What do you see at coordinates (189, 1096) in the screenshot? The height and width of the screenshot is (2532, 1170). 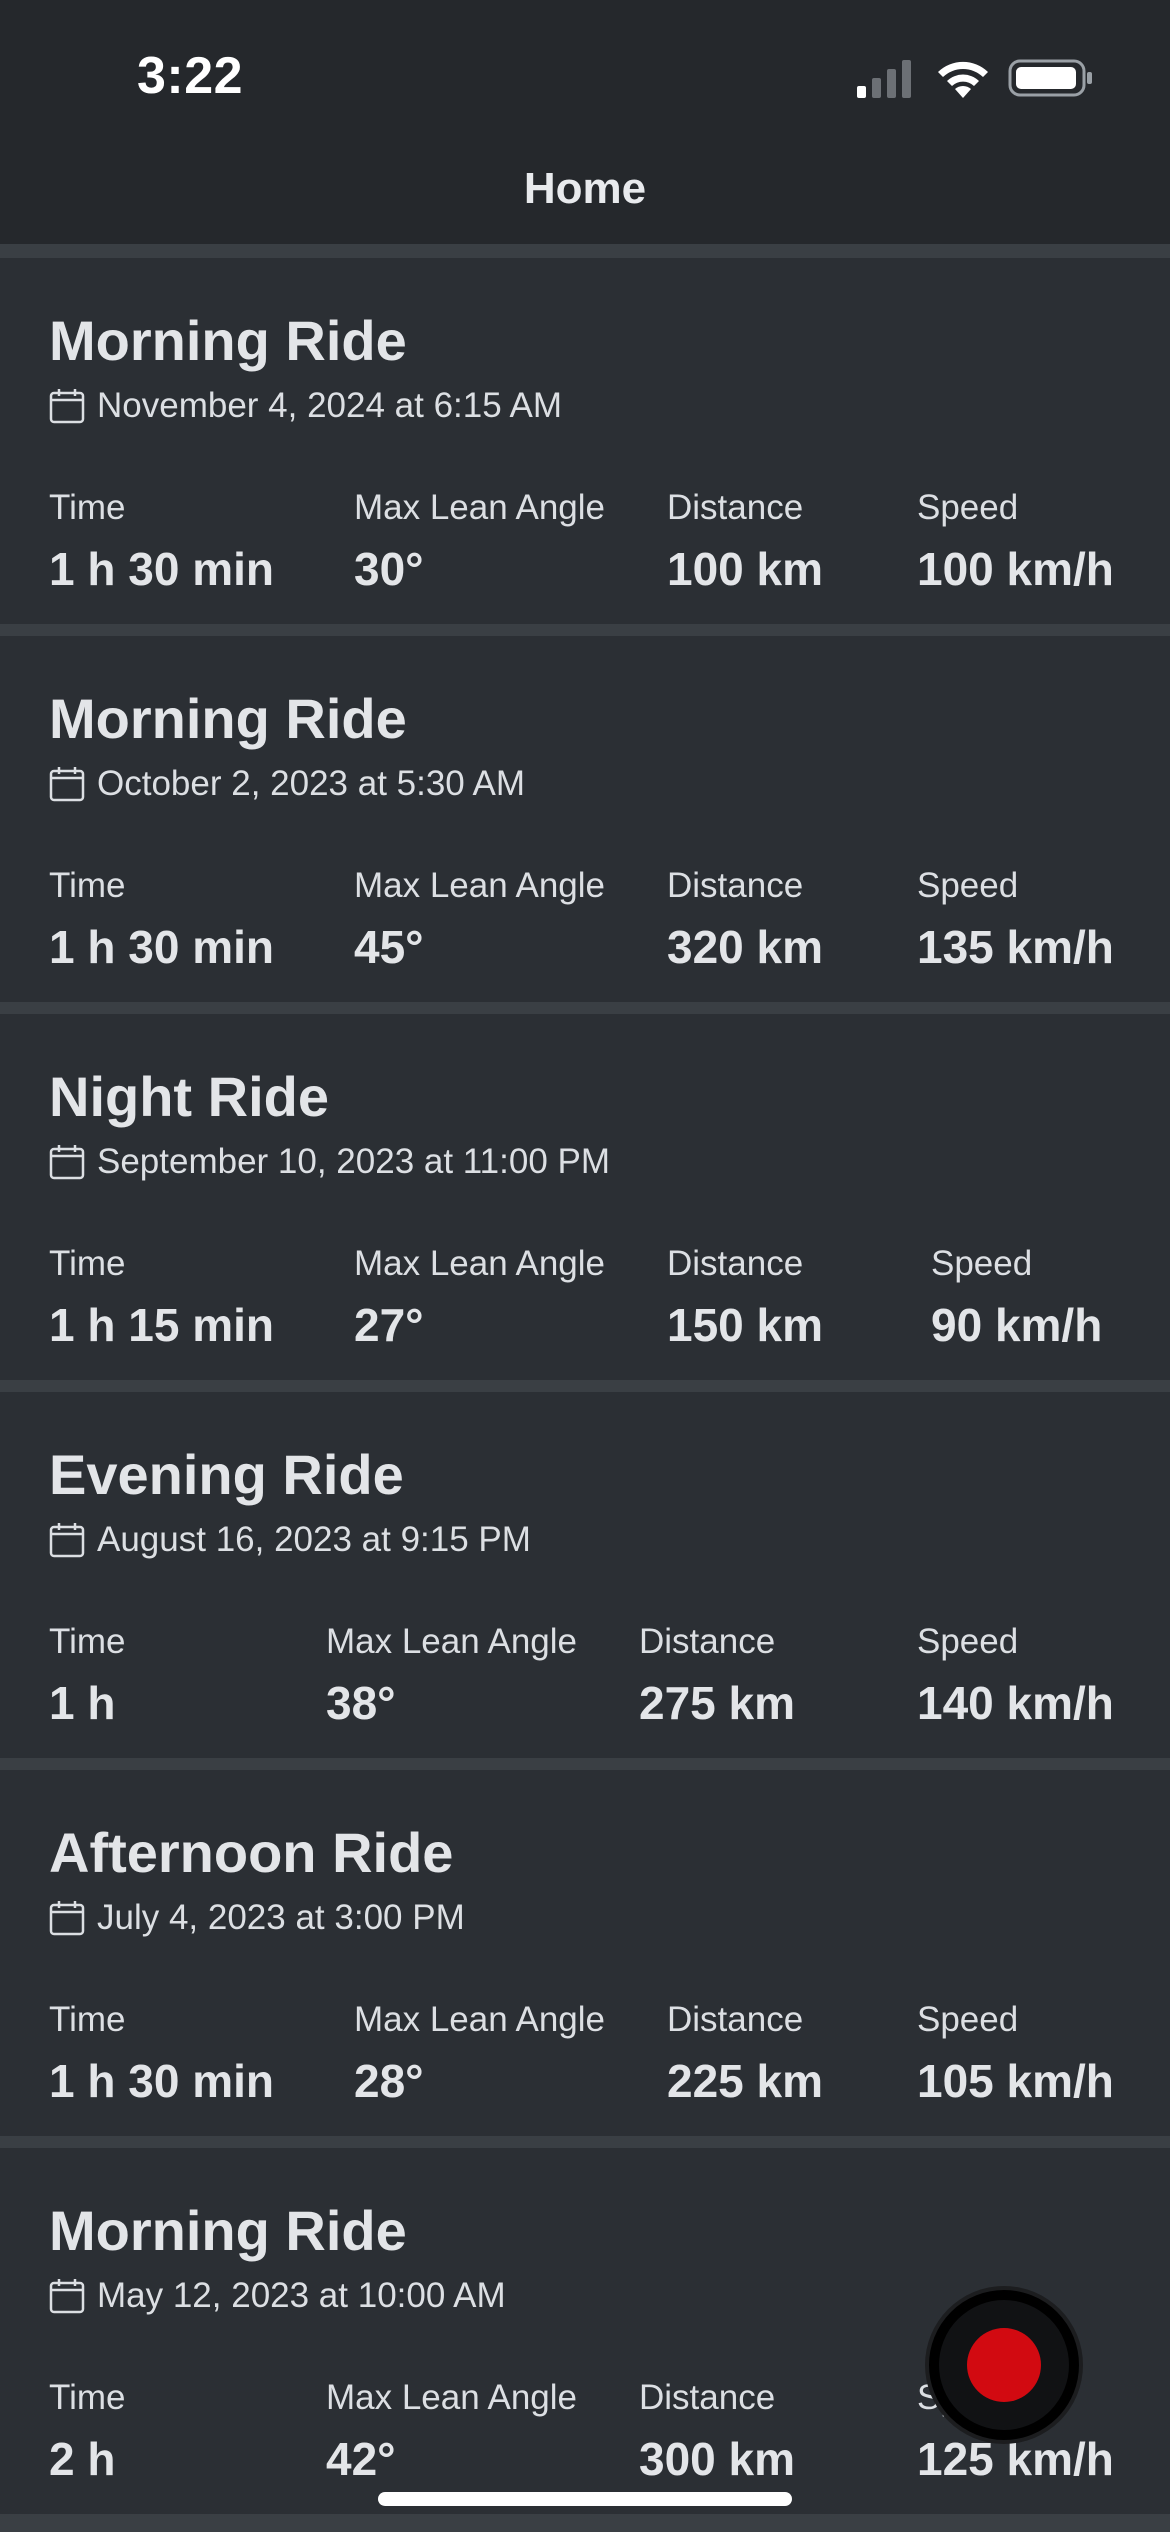 I see `ride-title: Night Ride` at bounding box center [189, 1096].